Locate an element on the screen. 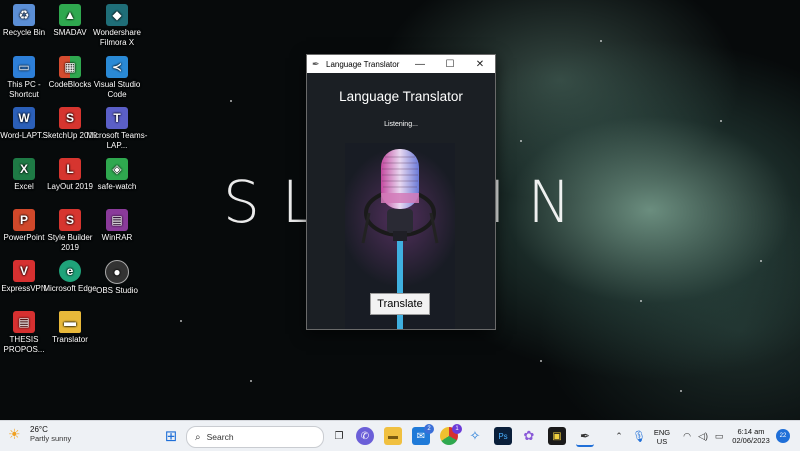  desktop-icon-filmora: ◆ Wondershare Filmora X is located at coordinates (117, 26).